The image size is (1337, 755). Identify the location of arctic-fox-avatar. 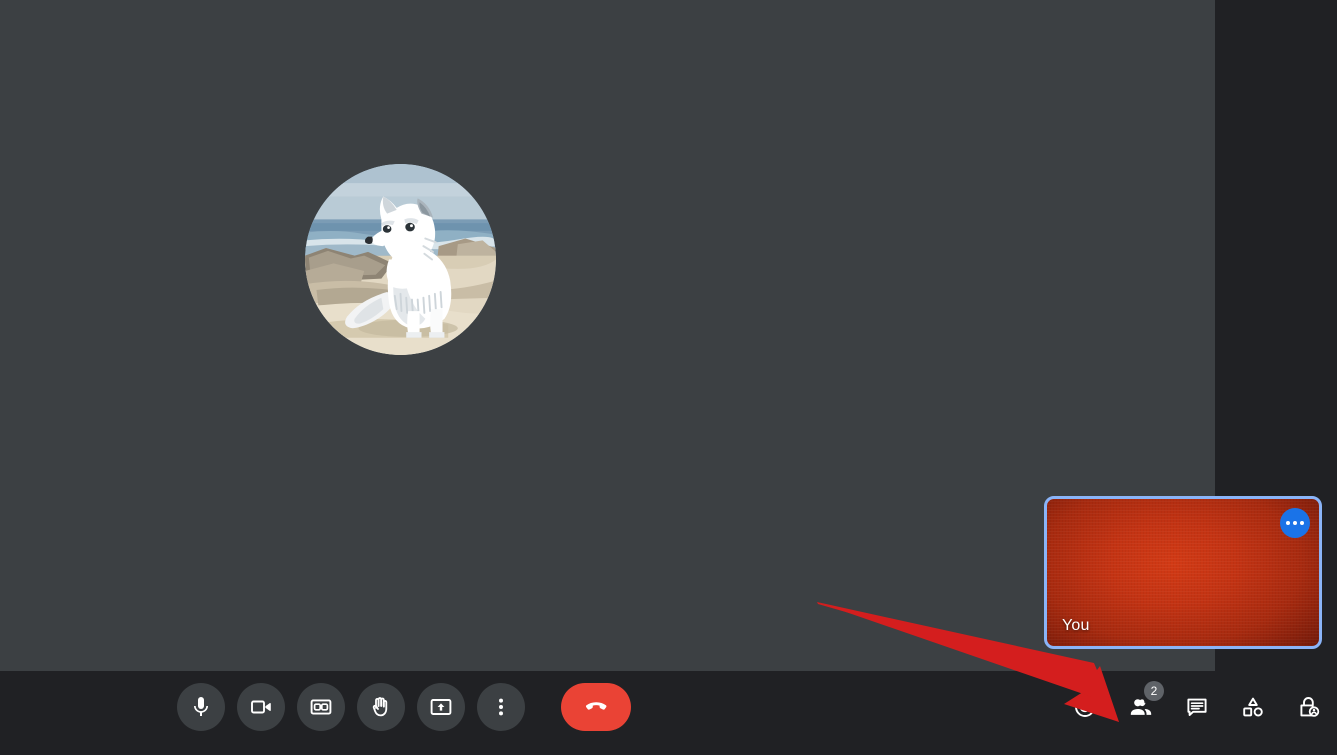
(400, 259).